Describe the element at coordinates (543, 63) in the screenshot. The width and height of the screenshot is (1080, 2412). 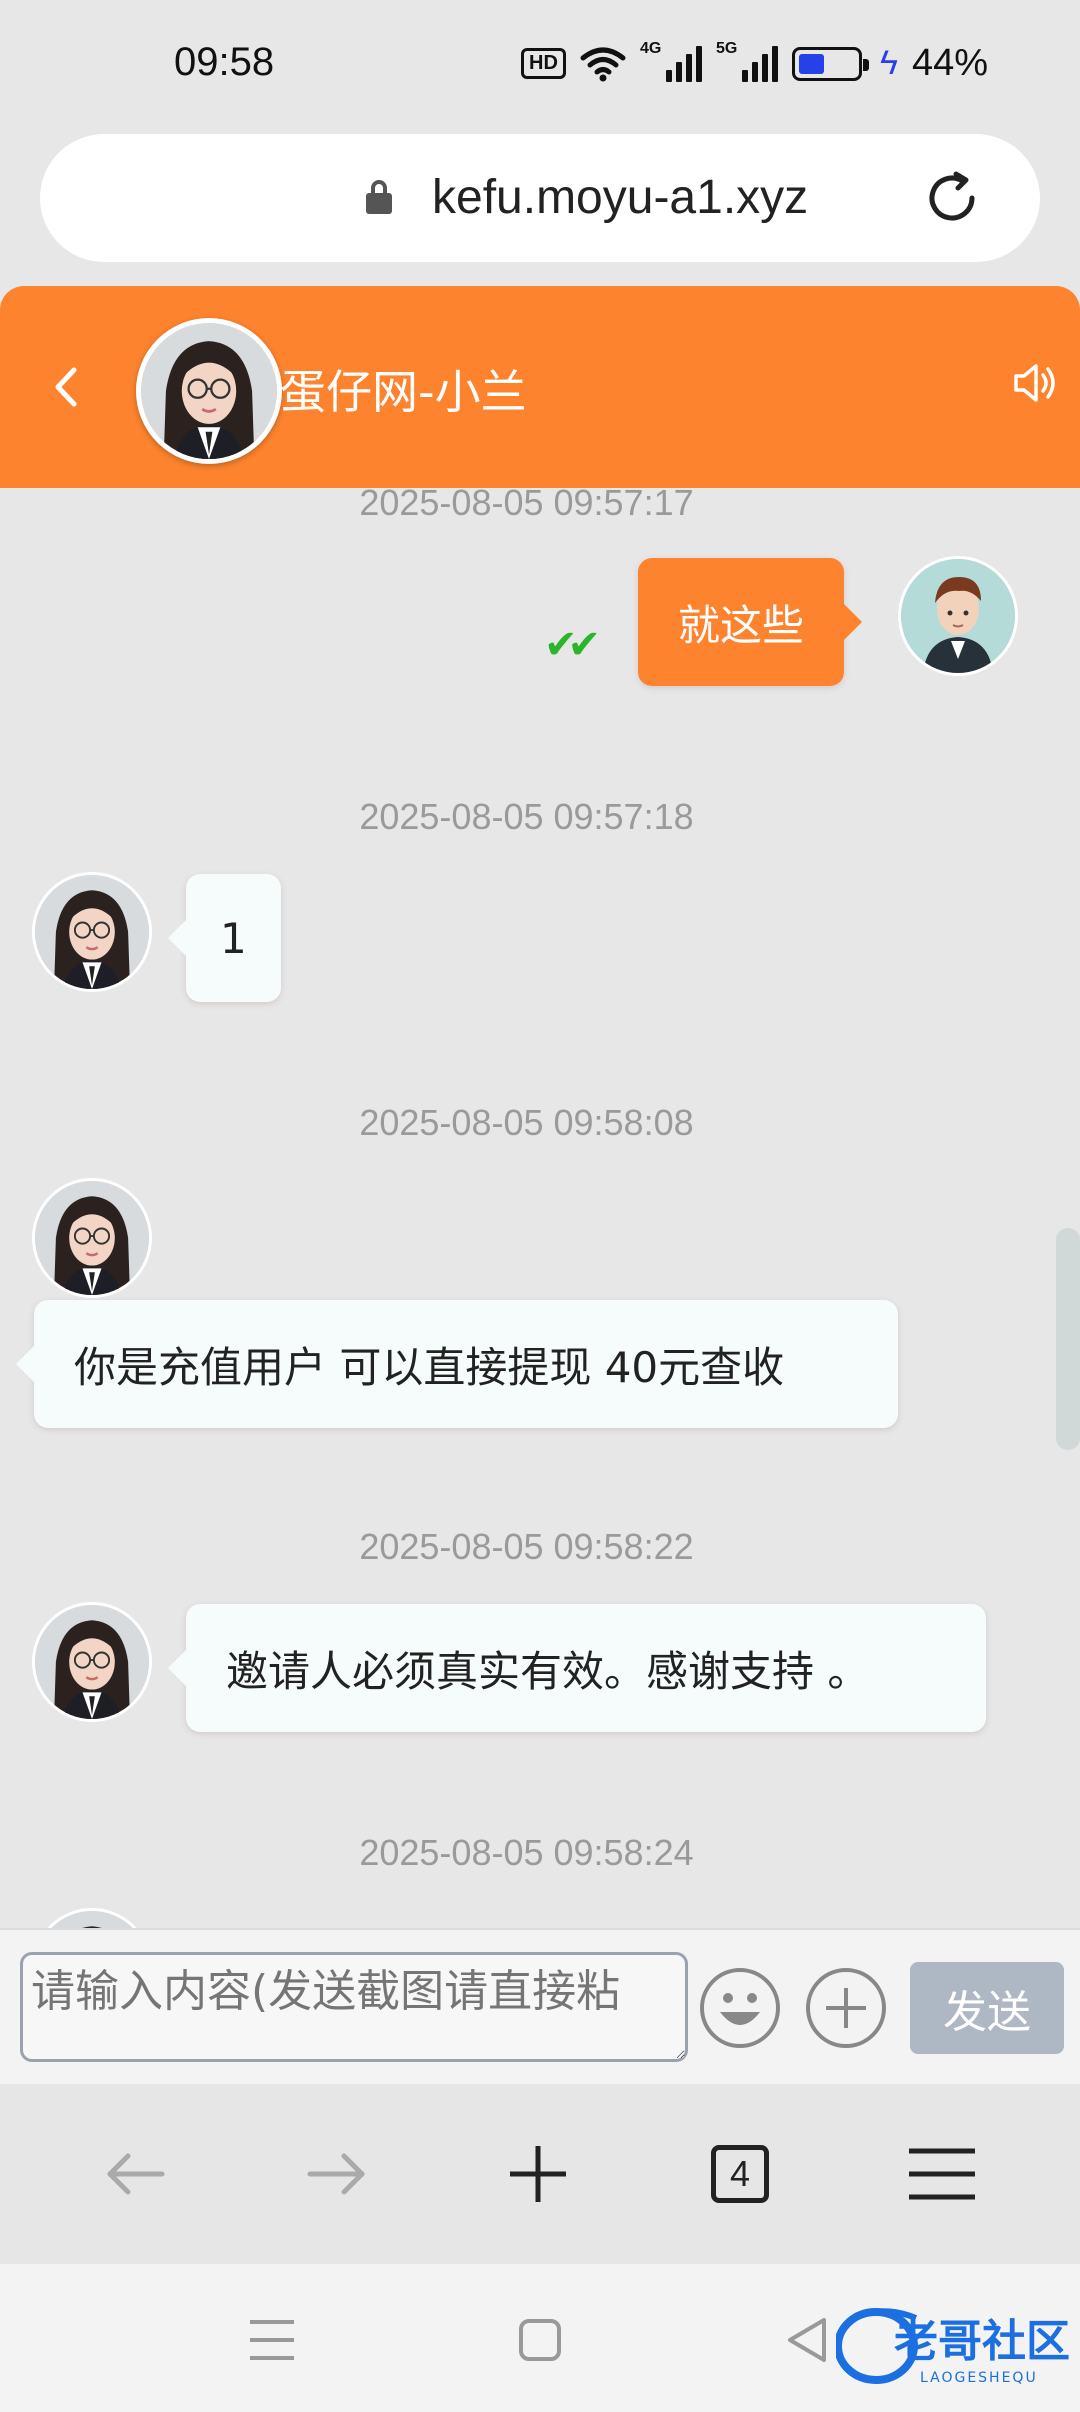
I see `hd-voice-icon: HD` at that location.